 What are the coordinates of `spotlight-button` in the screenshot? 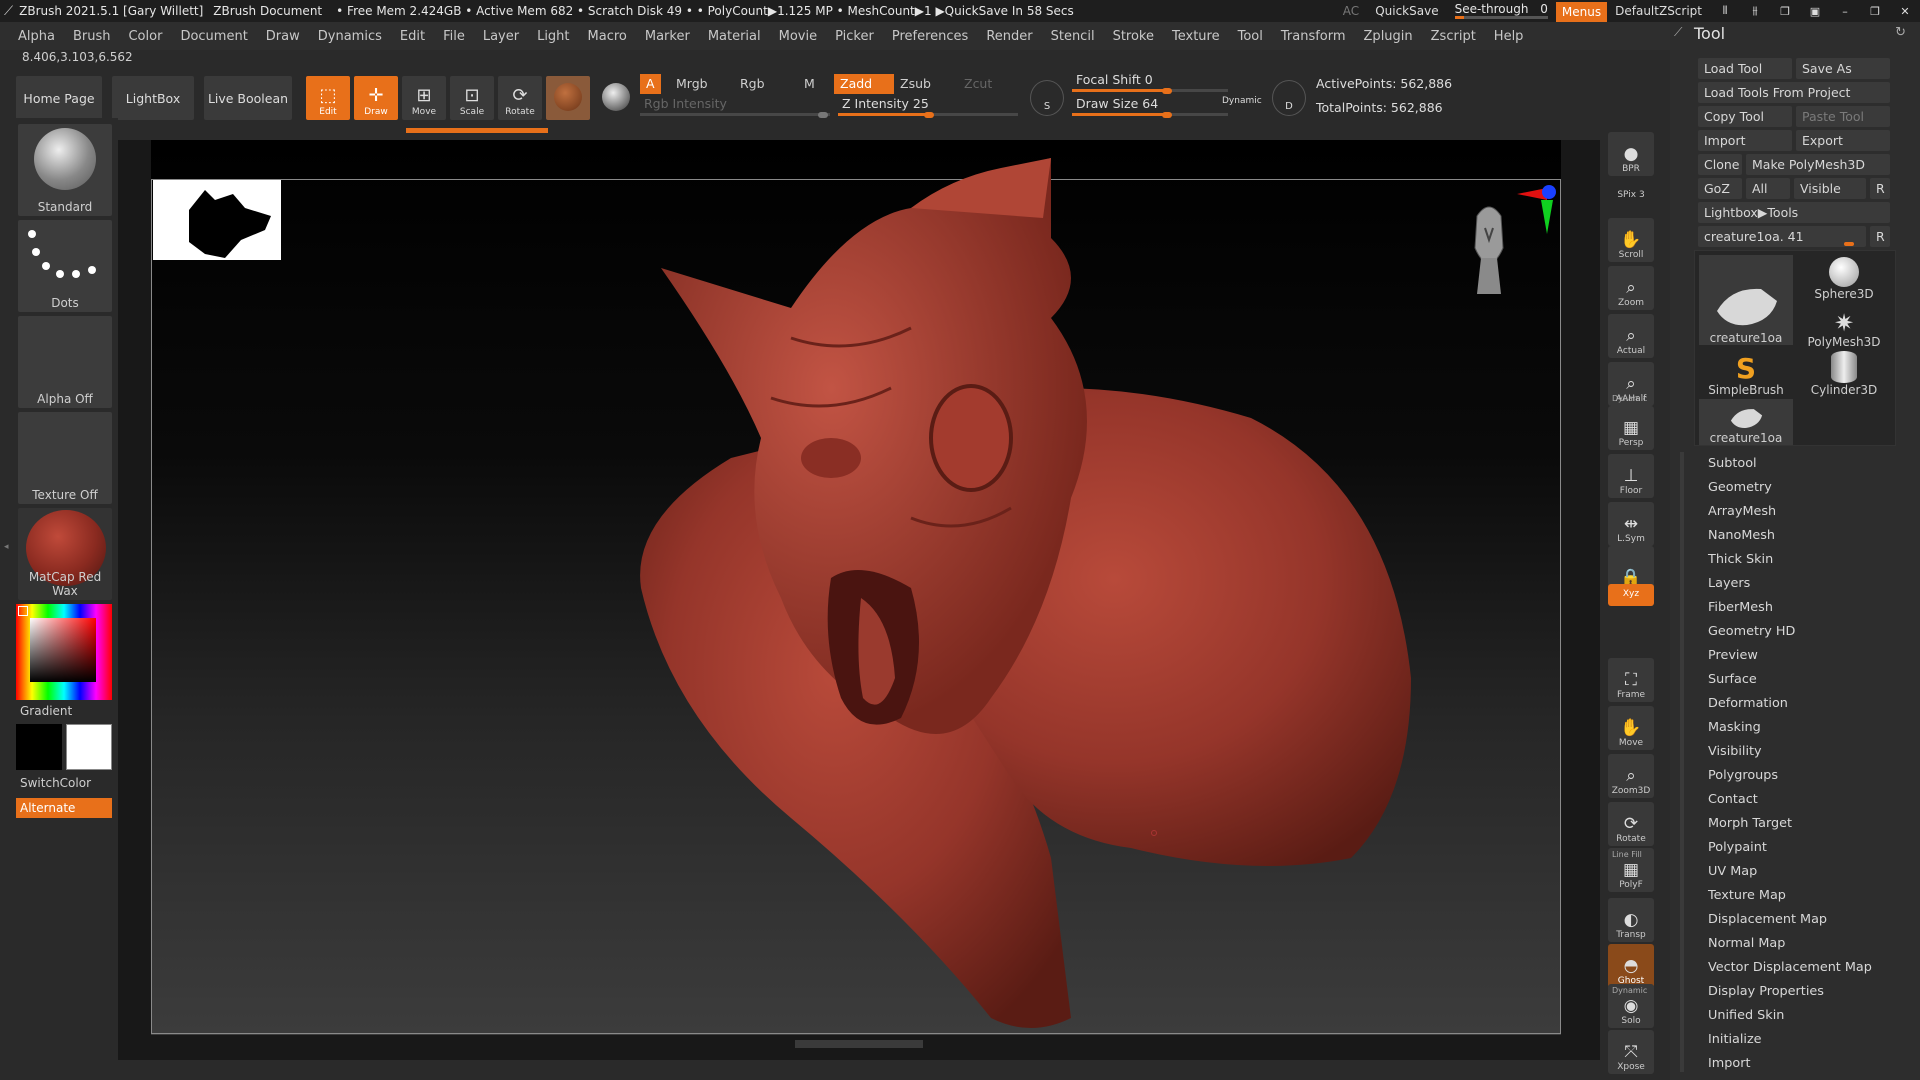 It's located at (616, 98).